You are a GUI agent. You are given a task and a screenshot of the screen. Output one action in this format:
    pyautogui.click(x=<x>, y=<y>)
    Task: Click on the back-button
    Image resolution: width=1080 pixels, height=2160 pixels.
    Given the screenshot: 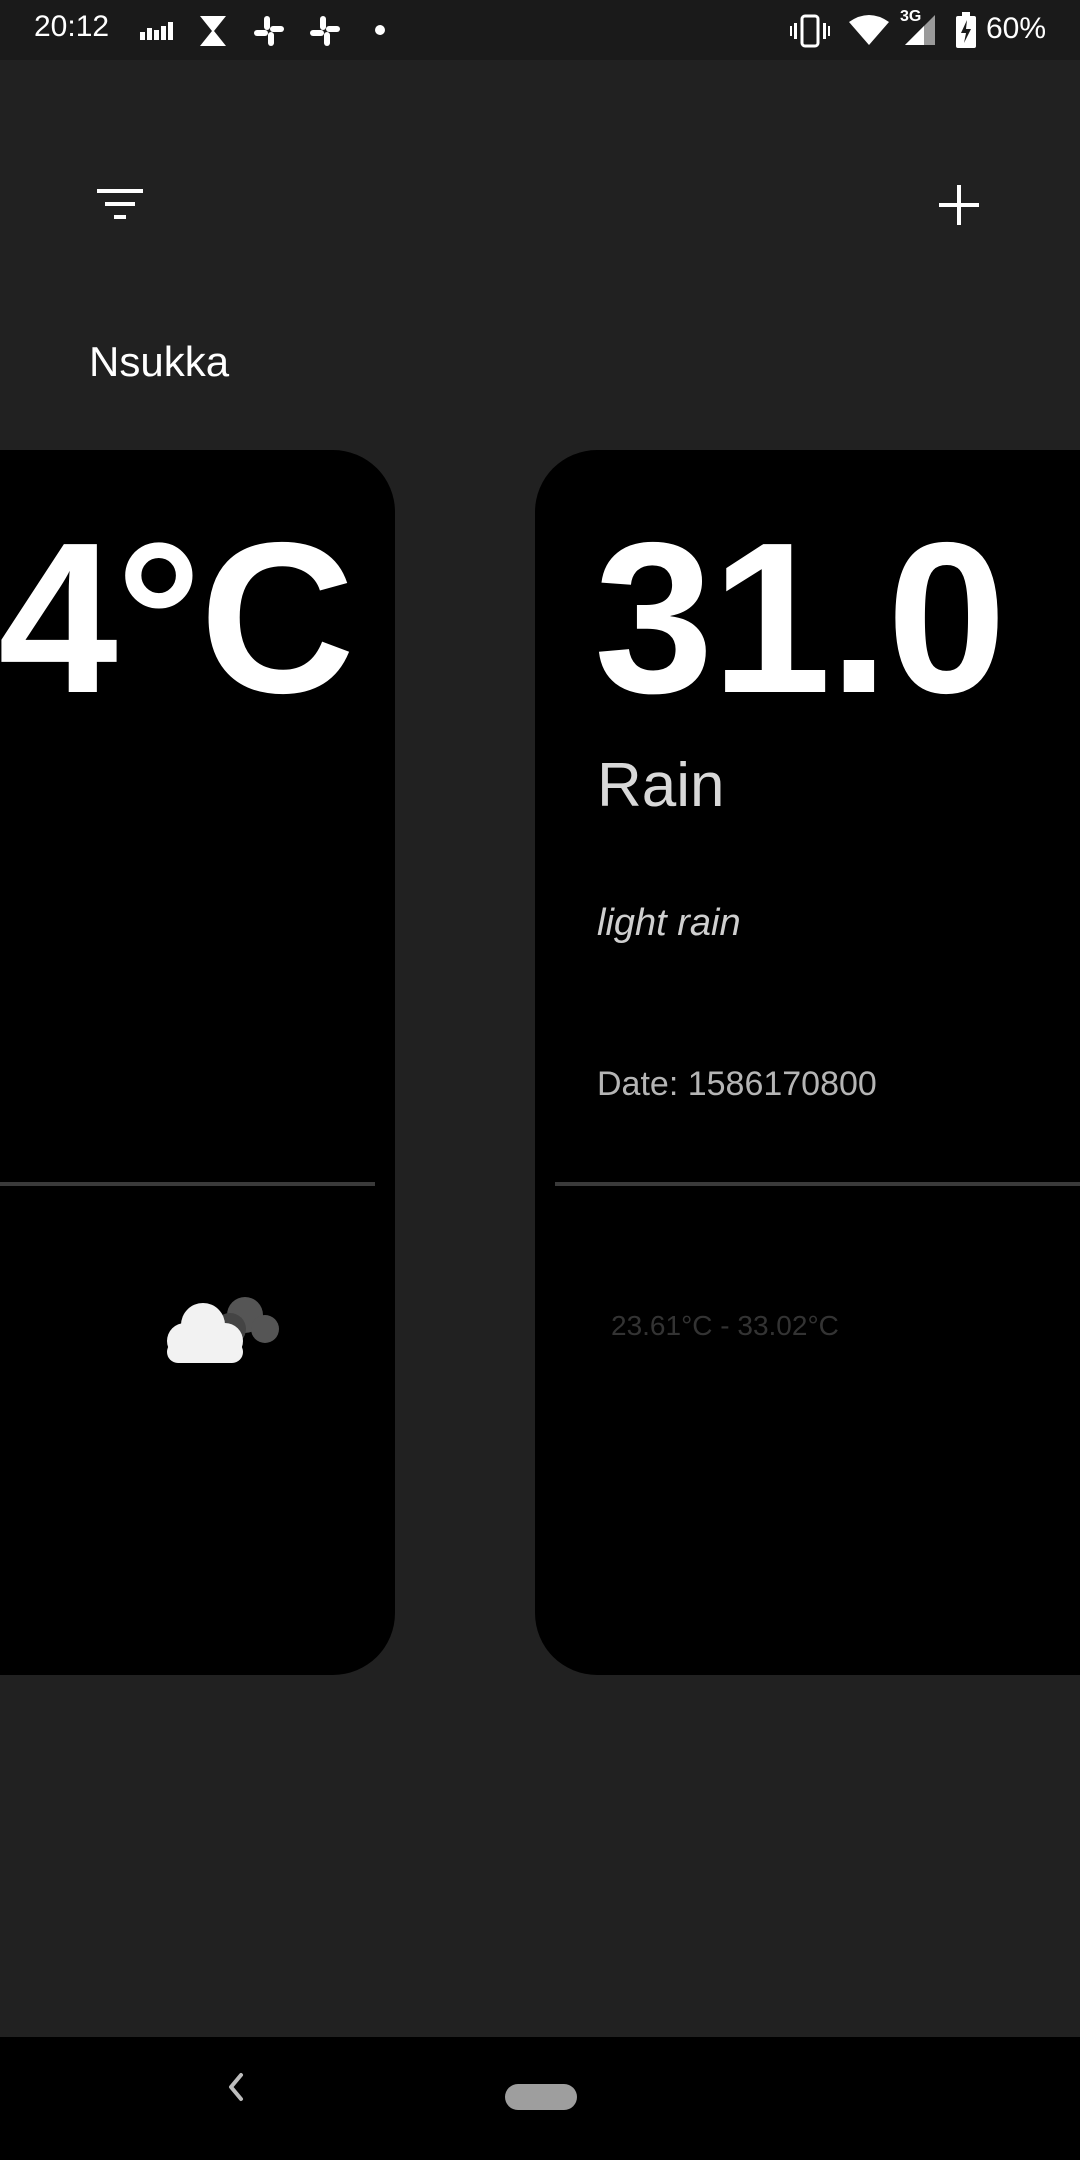 What is the action you would take?
    pyautogui.click(x=235, y=2087)
    